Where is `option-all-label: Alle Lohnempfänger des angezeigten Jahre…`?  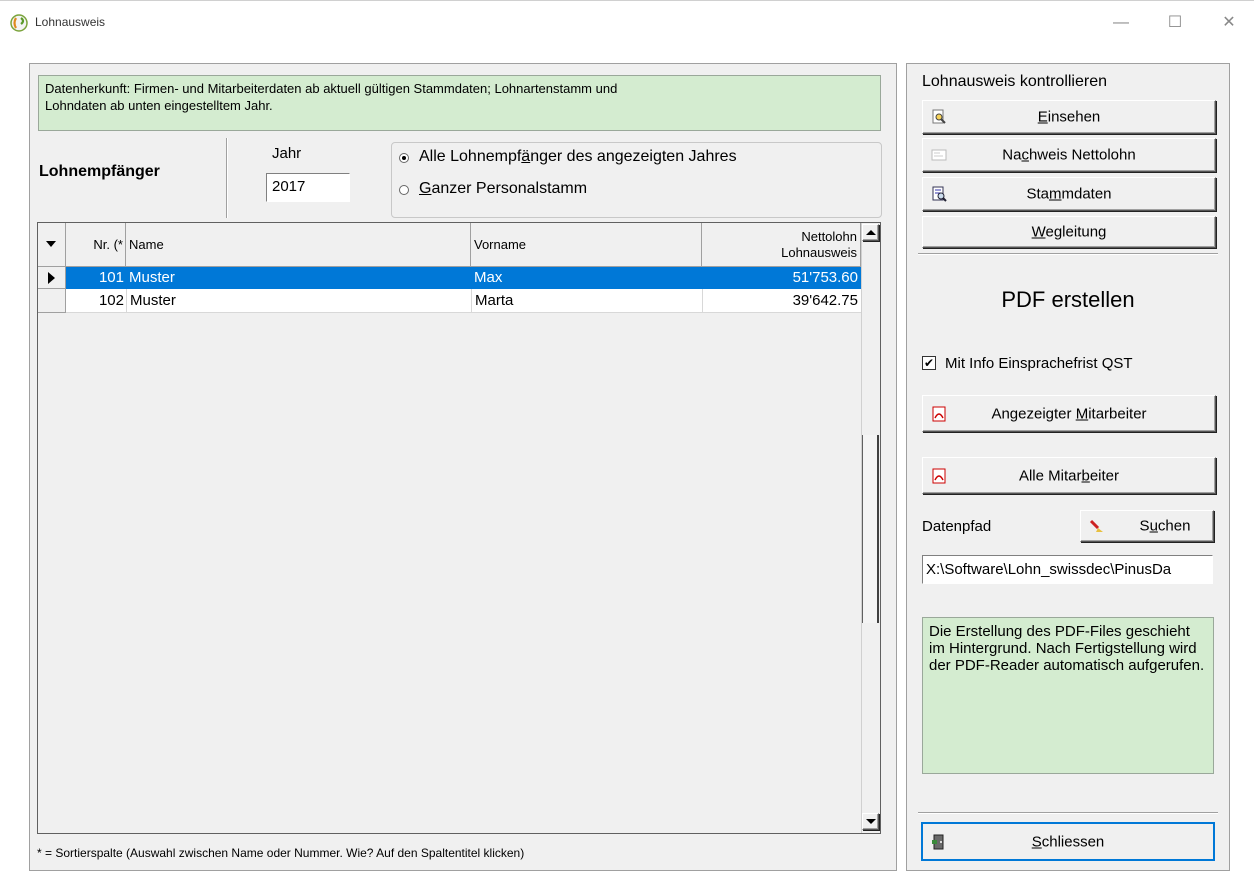
option-all-label: Alle Lohnempfänger des angezeigten Jahre… is located at coordinates (578, 156).